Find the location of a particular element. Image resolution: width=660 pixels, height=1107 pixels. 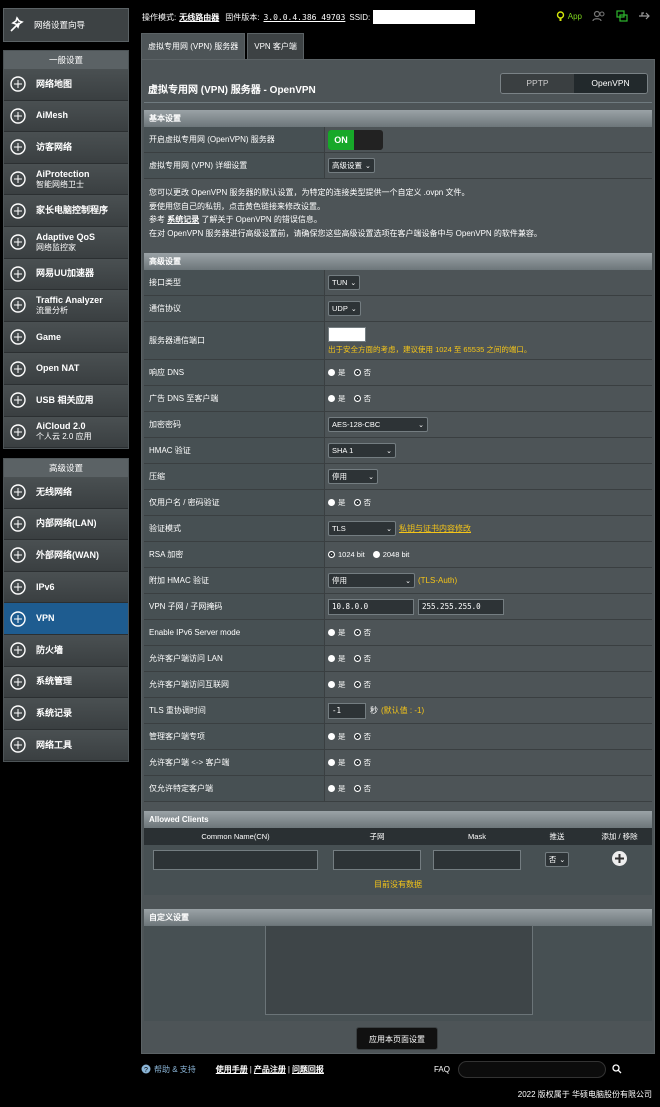

pptp-option: PPTP is located at coordinates (537, 83).